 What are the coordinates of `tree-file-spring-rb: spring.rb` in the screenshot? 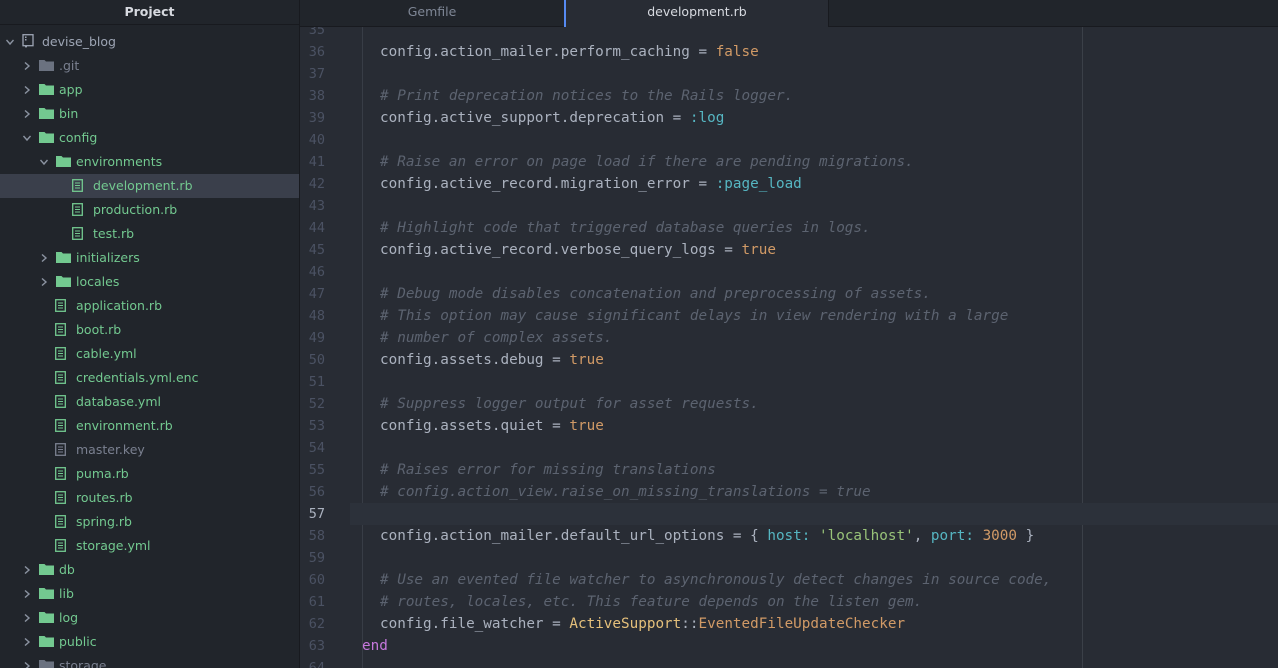 It's located at (149, 522).